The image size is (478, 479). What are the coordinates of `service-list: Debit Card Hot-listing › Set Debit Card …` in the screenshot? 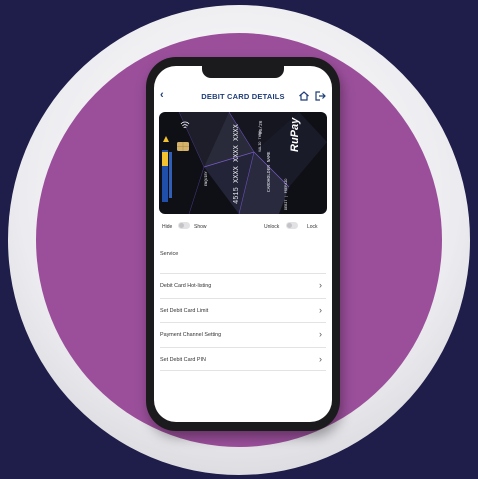 It's located at (243, 322).